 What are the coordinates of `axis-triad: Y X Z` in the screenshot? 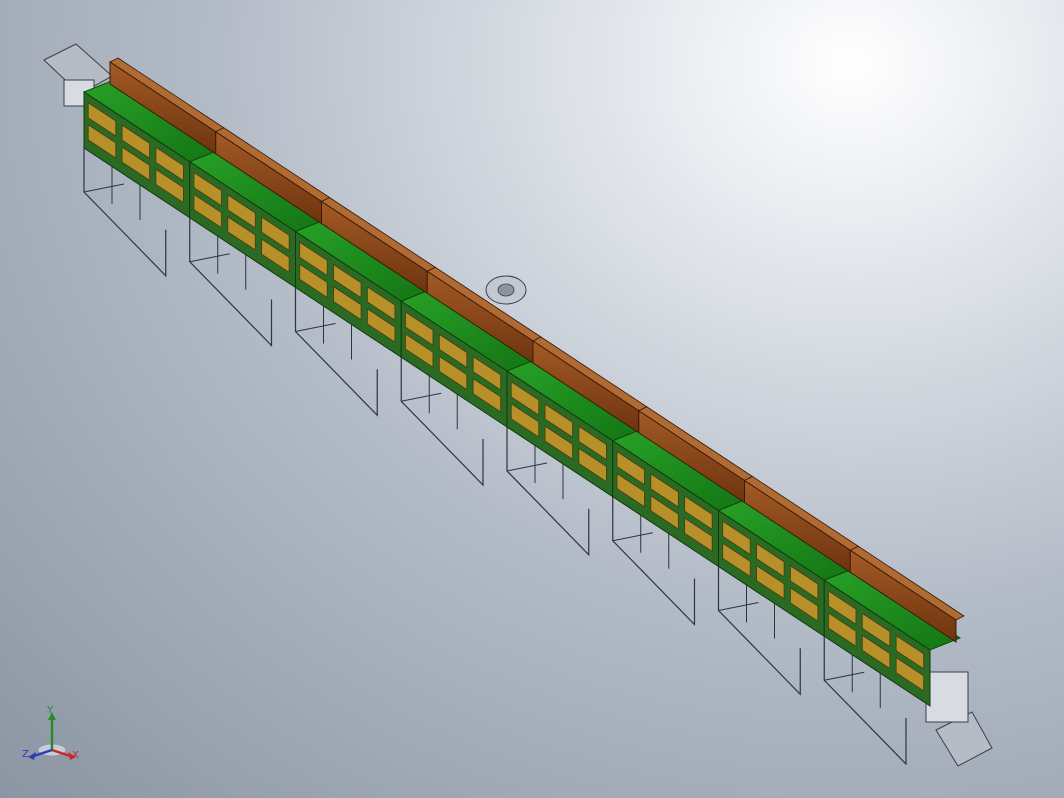 It's located at (52, 738).